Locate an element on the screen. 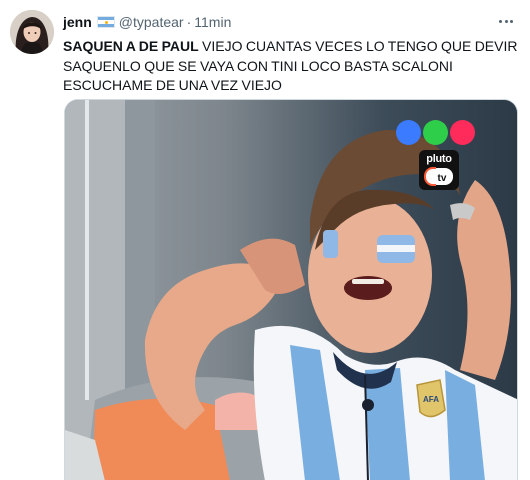 The height and width of the screenshot is (480, 530). argentina-flag-icon is located at coordinates (105, 22).